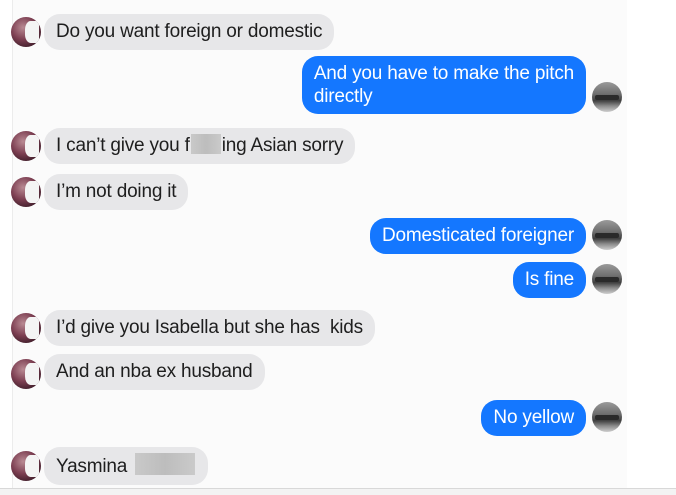  I want to click on outgoing-message-bubble: And you have to make the pitch directly, so click(443, 85).